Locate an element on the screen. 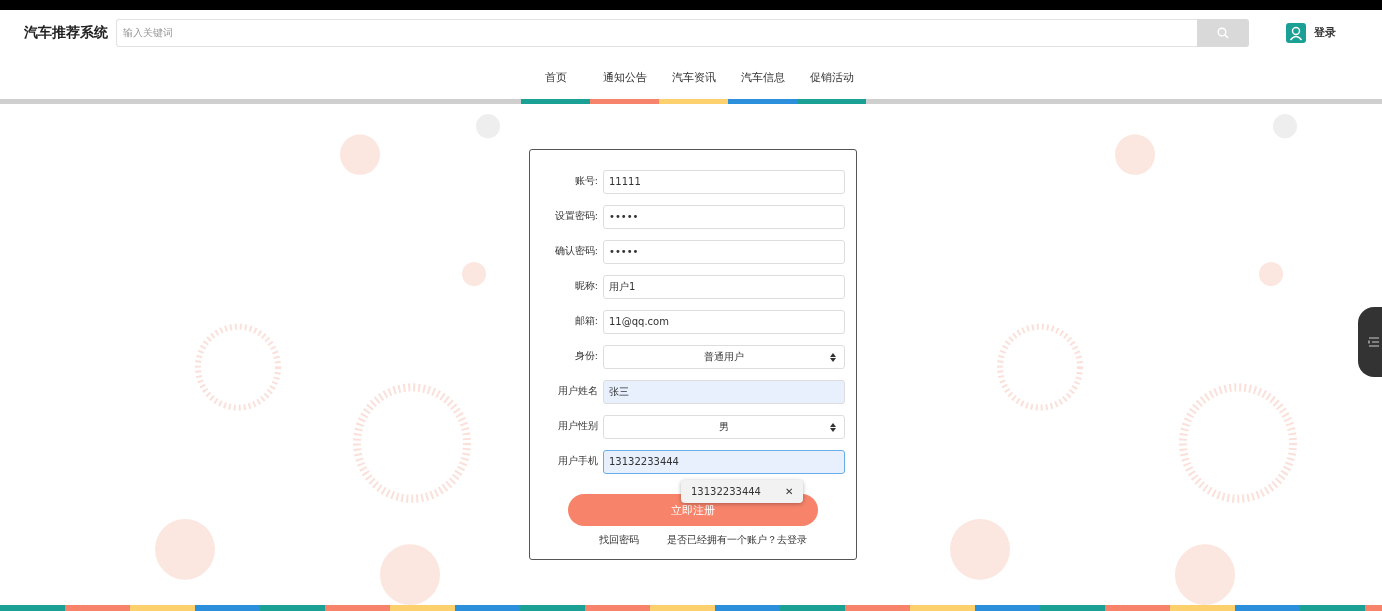 Image resolution: width=1382 pixels, height=611 pixels. user-icon is located at coordinates (1296, 32).